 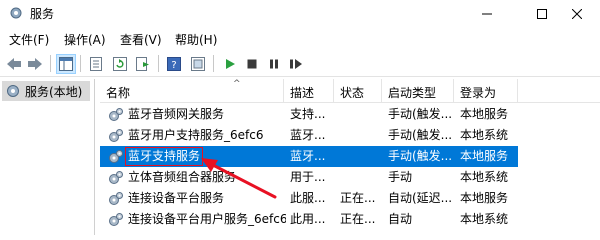 What do you see at coordinates (192, 91) in the screenshot?
I see `column-header-name: 名称` at bounding box center [192, 91].